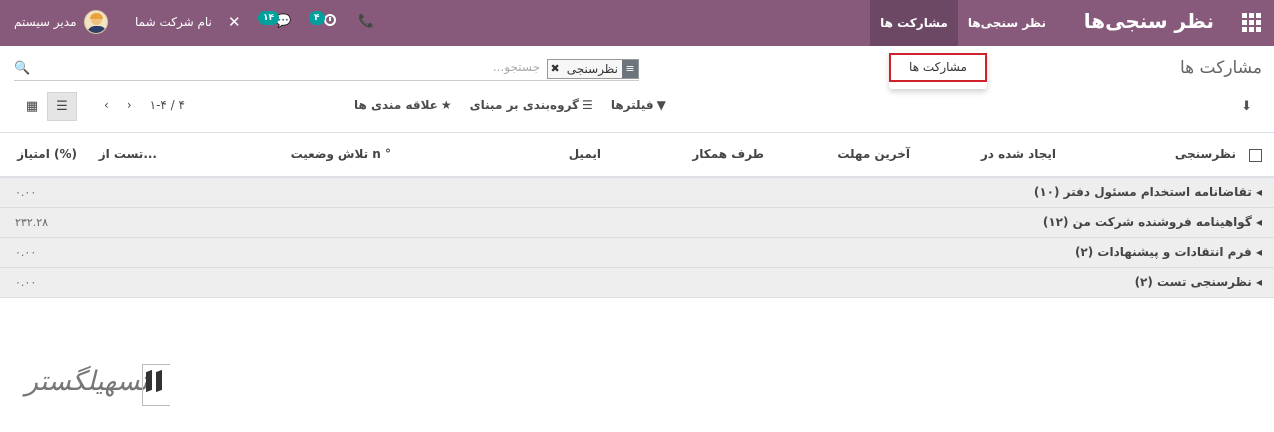 The width and height of the screenshot is (1274, 432). What do you see at coordinates (470, 67) in the screenshot?
I see `search-input` at bounding box center [470, 67].